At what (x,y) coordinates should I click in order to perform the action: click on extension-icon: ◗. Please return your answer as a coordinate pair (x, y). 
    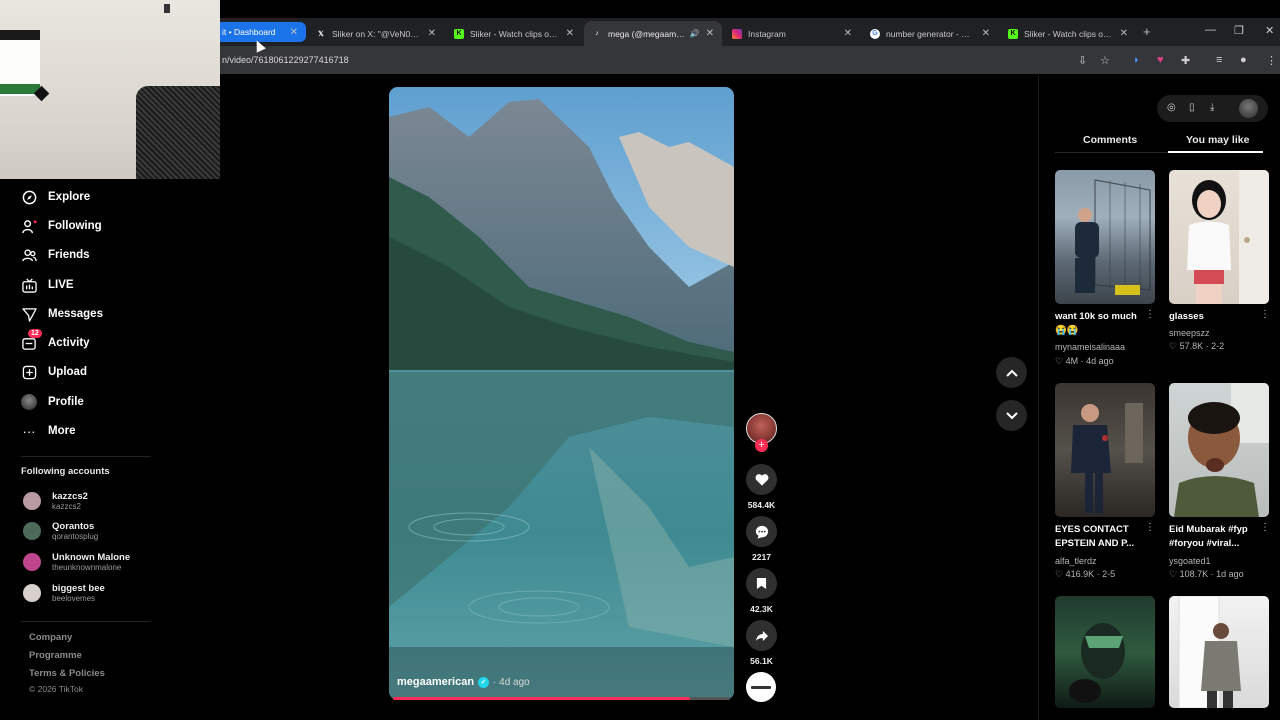
    Looking at the image, I should click on (1136, 60).